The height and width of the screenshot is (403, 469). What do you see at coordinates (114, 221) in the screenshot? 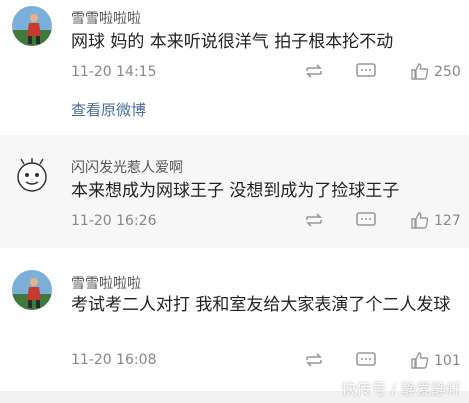
I see `timestamp: 11-20 16:26` at bounding box center [114, 221].